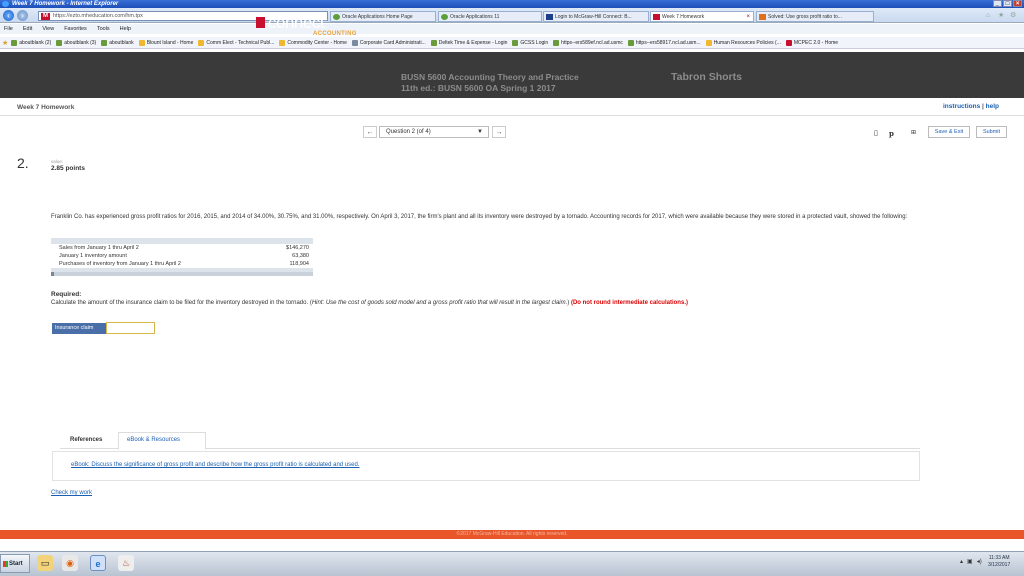 Image resolution: width=1024 pixels, height=576 pixels. Describe the element at coordinates (530, 42) in the screenshot. I see `favorite-item: GCSS Login` at that location.